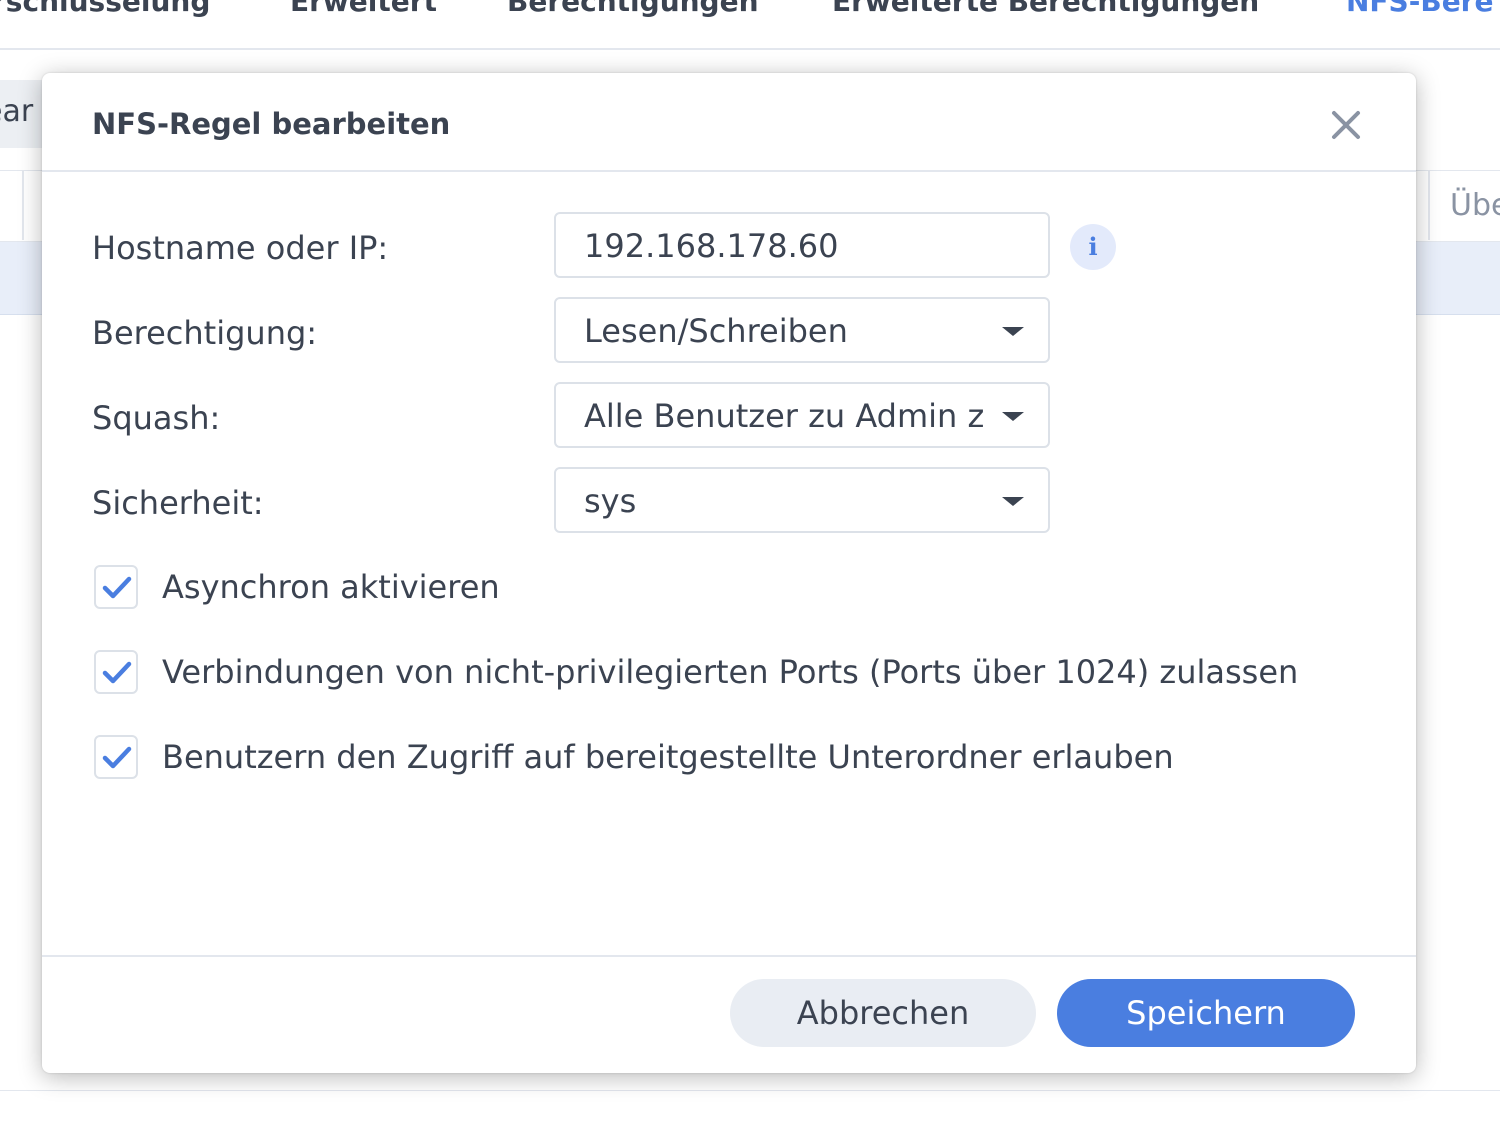  Describe the element at coordinates (784, 416) in the screenshot. I see `squash-value: Alle Benutzer zu Admin zuordnen` at that location.